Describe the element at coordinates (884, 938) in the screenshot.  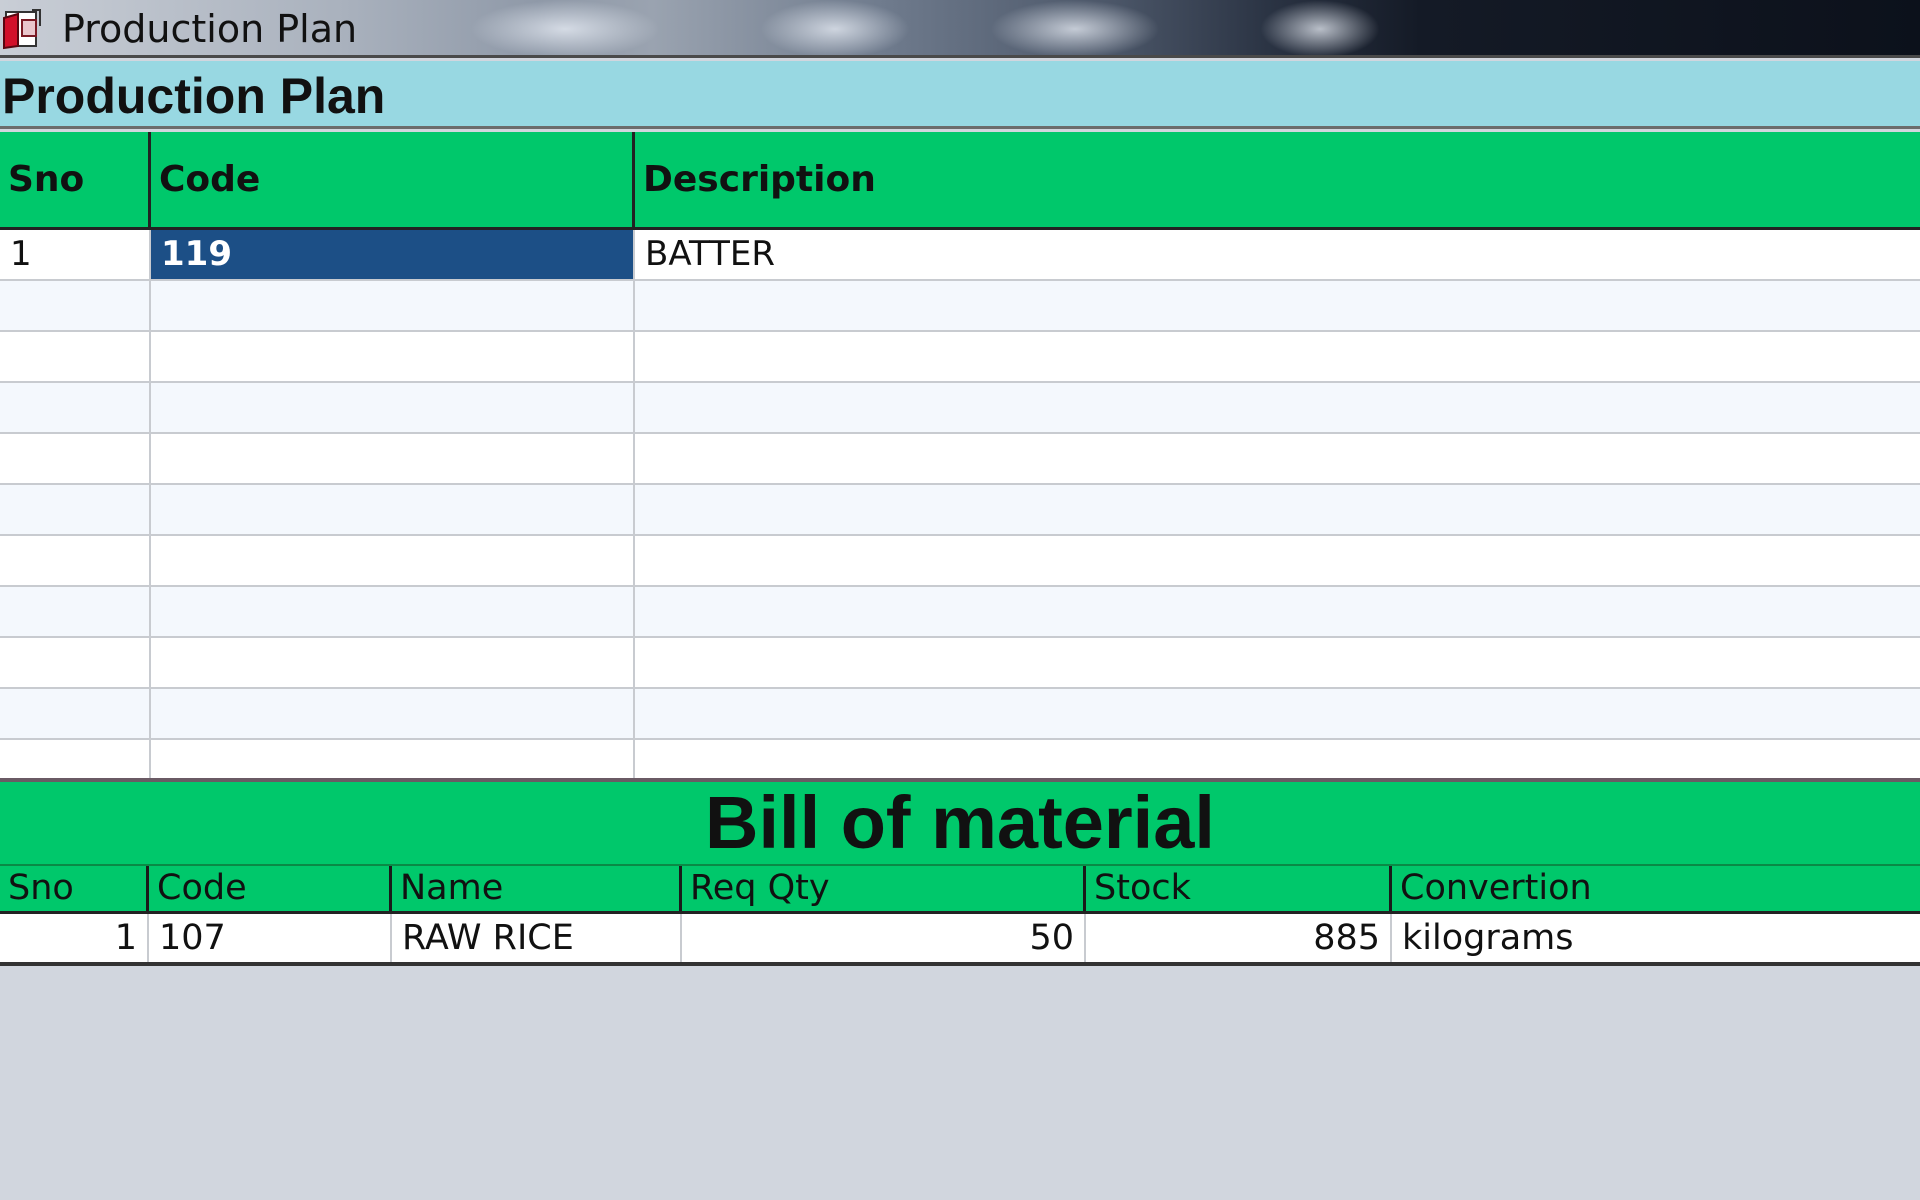
I see `bom-cell-req-qty: 50` at that location.